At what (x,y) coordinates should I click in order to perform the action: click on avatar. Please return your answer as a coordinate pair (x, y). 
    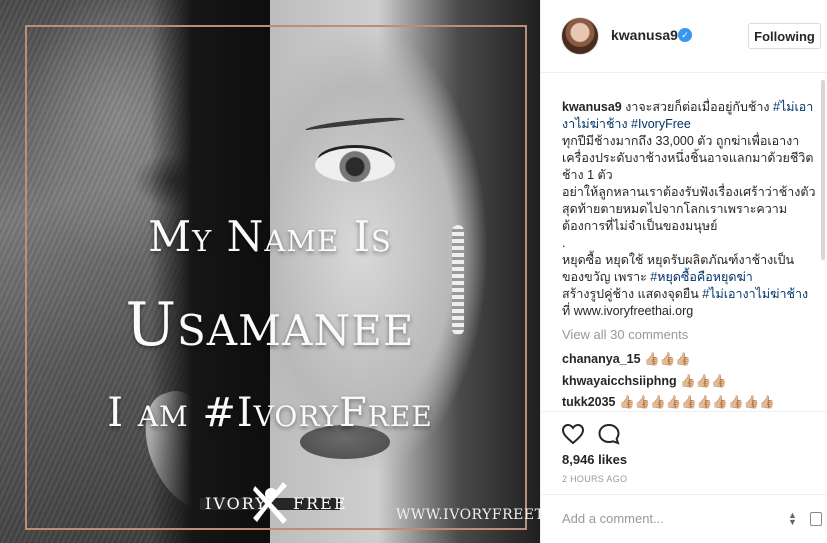
    Looking at the image, I should click on (580, 36).